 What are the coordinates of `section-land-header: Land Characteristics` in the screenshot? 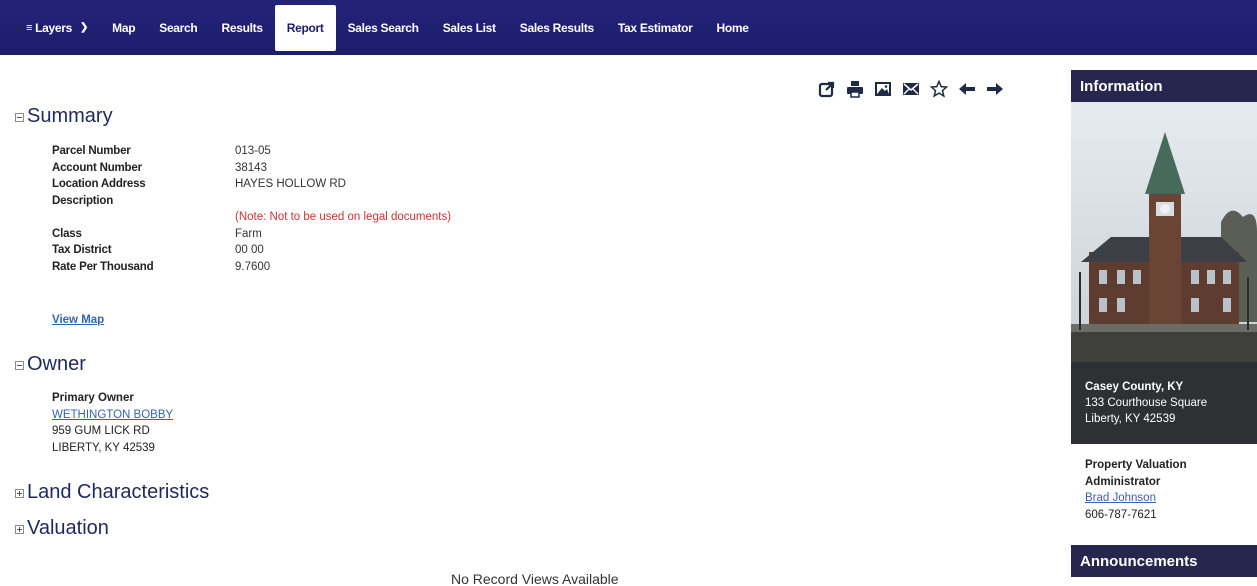 It's located at (112, 492).